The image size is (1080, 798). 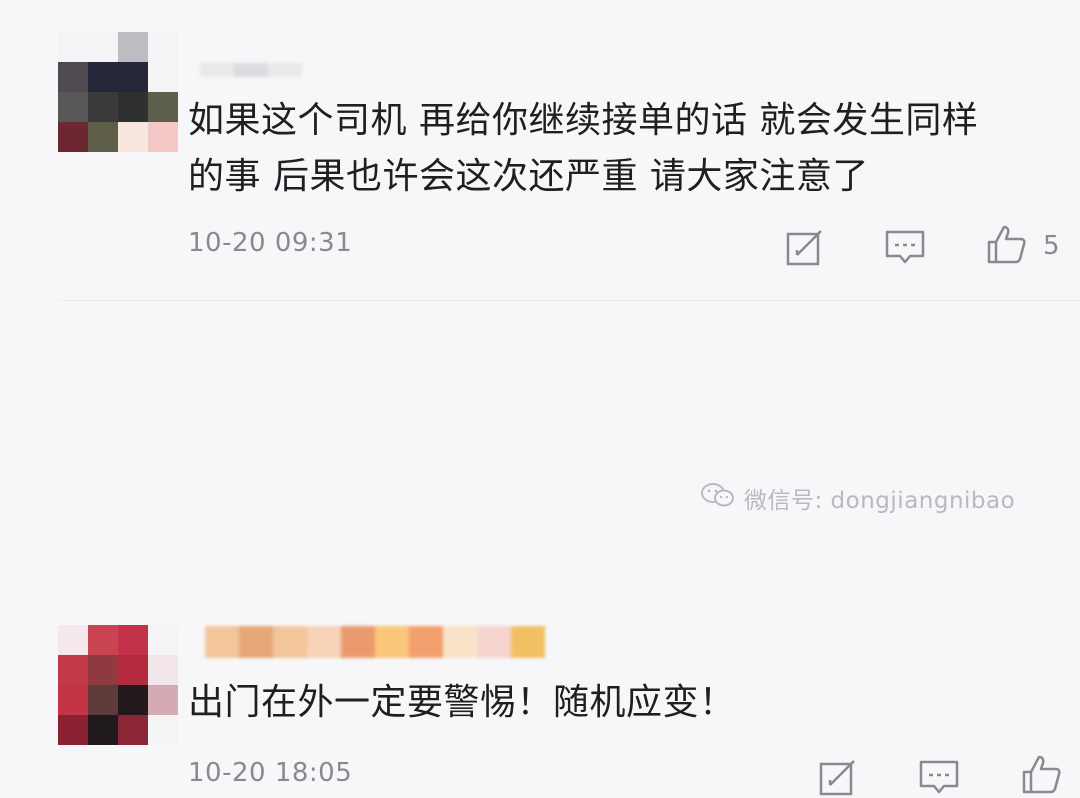 I want to click on watermark-text: 微信号: dongjiangnibao, so click(x=880, y=501).